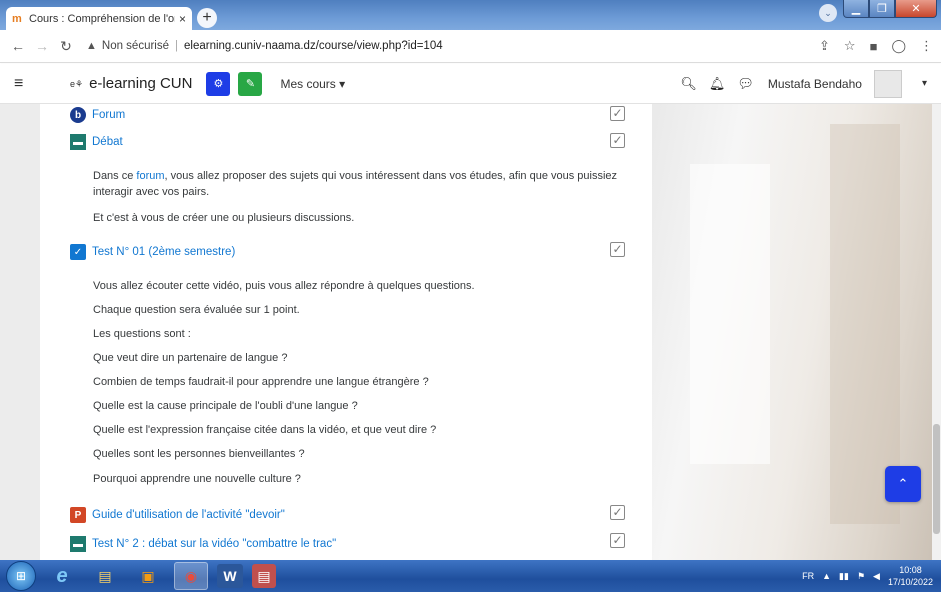 This screenshot has width=941, height=592. I want to click on chrome-icon: ◉, so click(191, 576).